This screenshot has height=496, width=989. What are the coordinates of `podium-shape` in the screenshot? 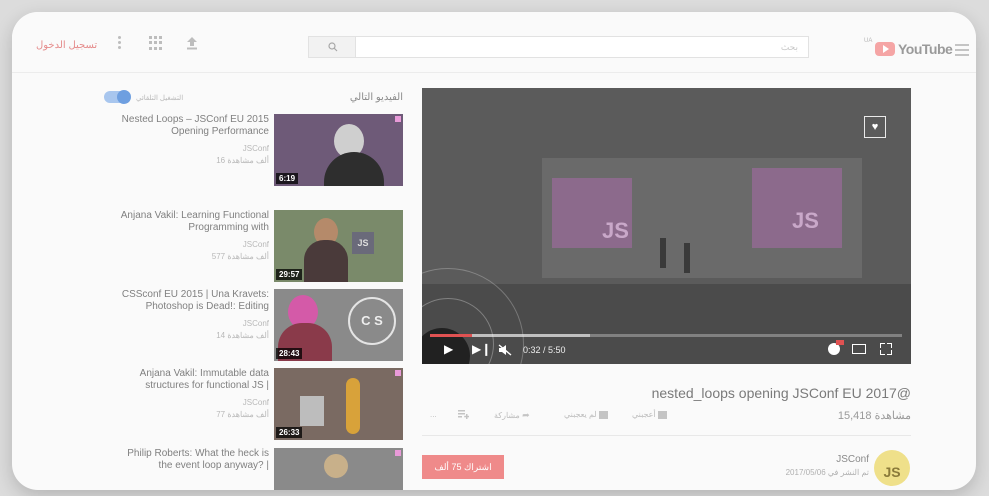 It's located at (312, 411).